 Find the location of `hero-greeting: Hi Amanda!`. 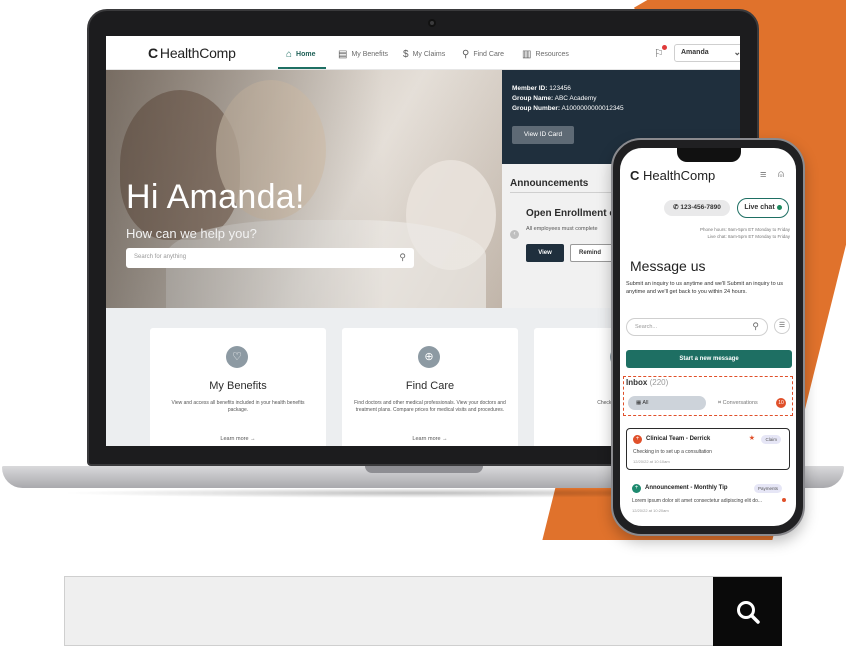

hero-greeting: Hi Amanda! is located at coordinates (215, 197).